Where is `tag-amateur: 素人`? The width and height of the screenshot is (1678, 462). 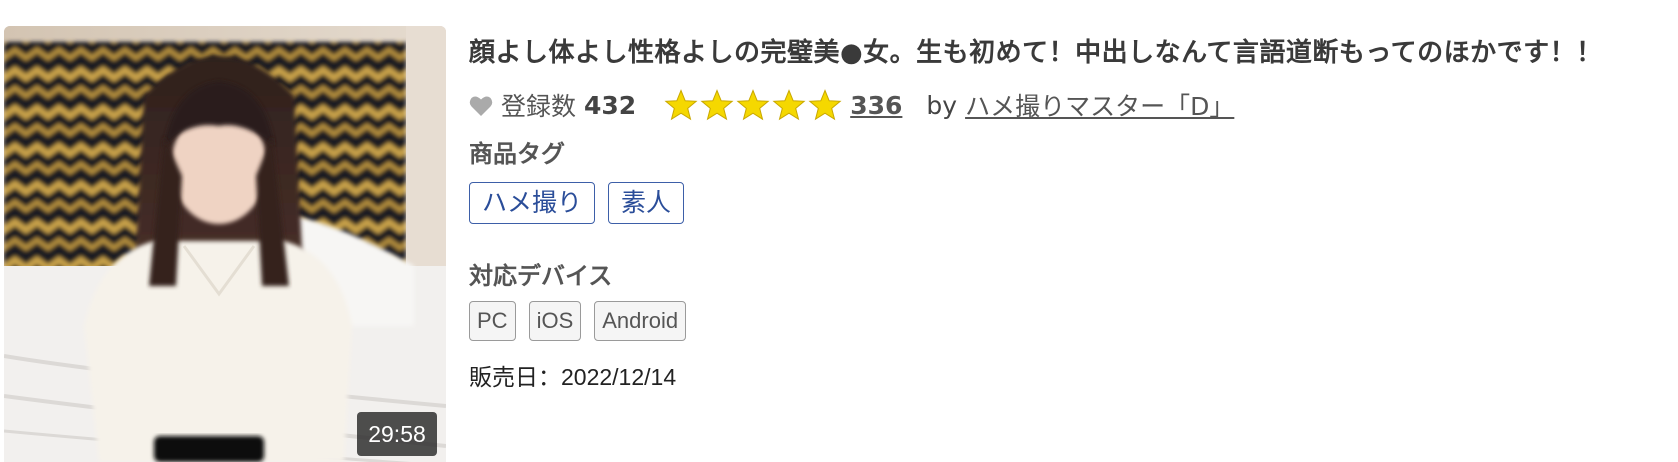
tag-amateur: 素人 is located at coordinates (646, 203).